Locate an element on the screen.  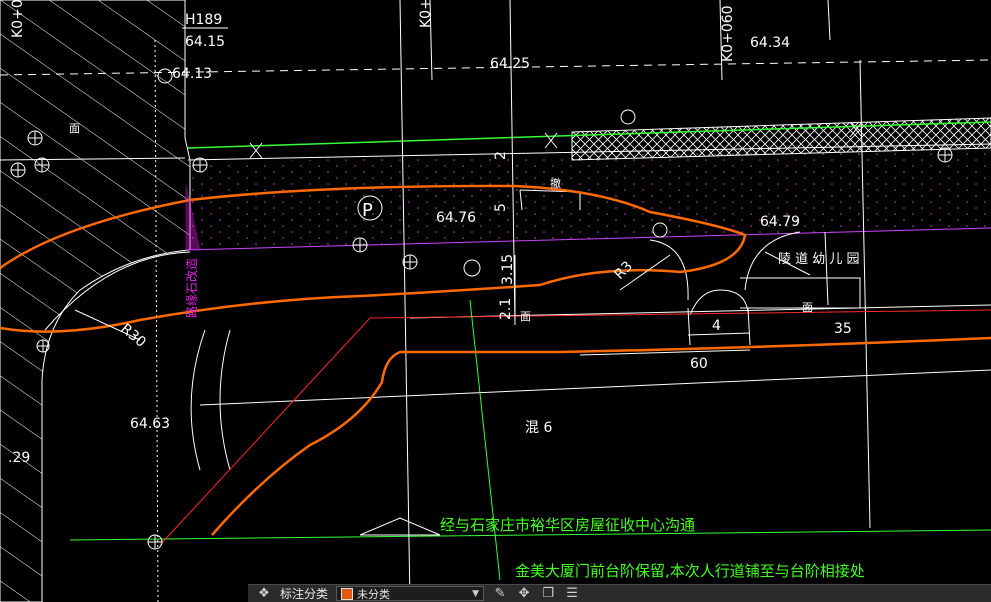
stack-icon: ☰ is located at coordinates (572, 594).